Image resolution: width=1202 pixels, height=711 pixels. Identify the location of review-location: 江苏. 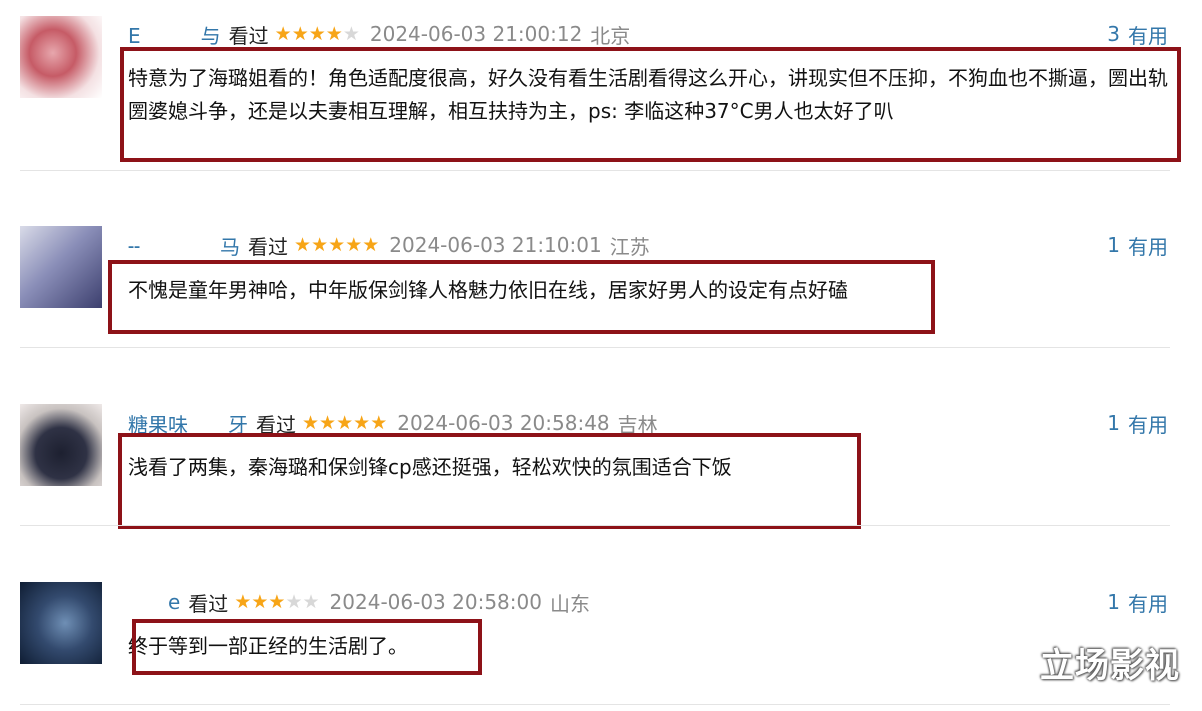
(629, 246).